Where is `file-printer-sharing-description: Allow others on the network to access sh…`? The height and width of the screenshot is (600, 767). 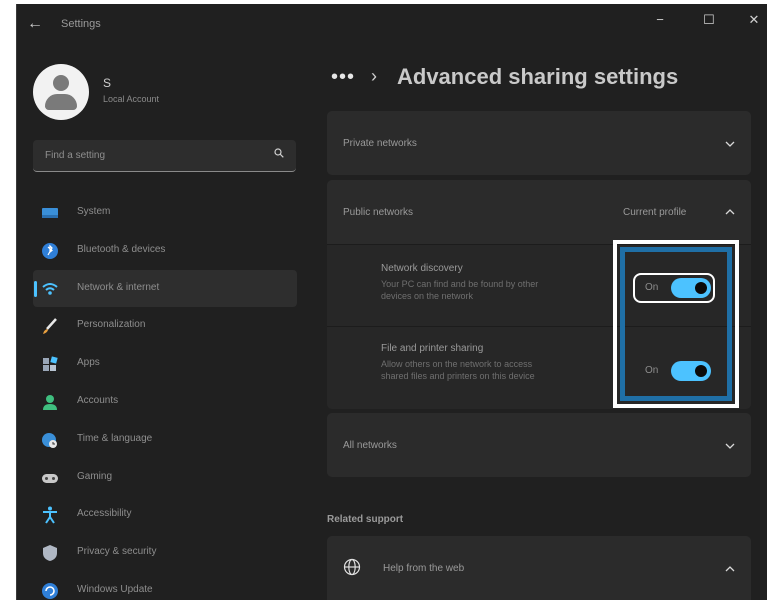 file-printer-sharing-description: Allow others on the network to access sh… is located at coordinates (458, 370).